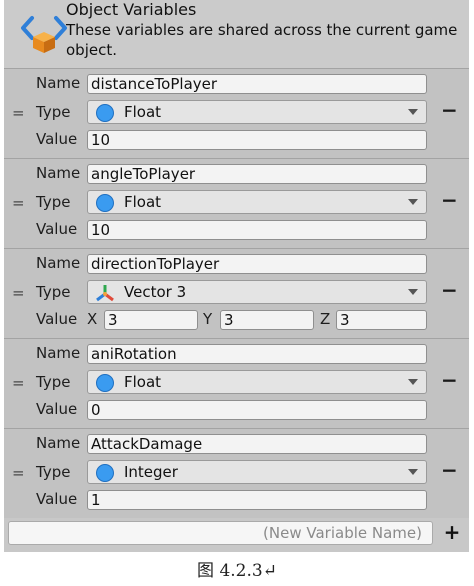 The image size is (474, 586). What do you see at coordinates (151, 320) in the screenshot?
I see `vector-x-input: 3` at bounding box center [151, 320].